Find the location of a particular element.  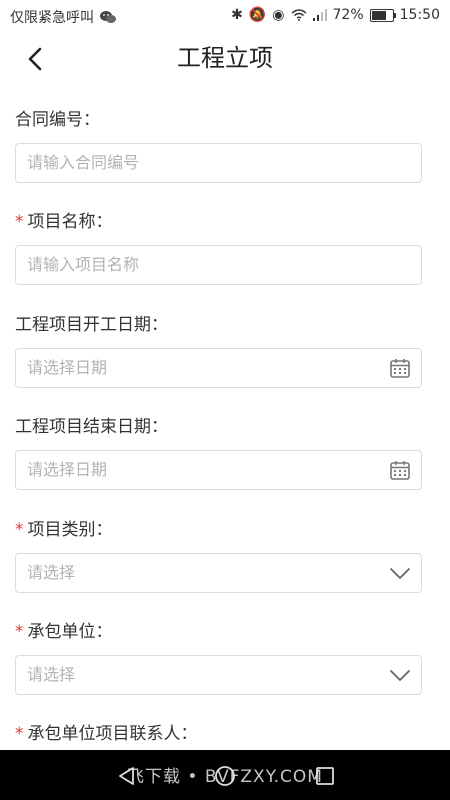

status-left: 仅限紧急呼叫 is located at coordinates (63, 17).